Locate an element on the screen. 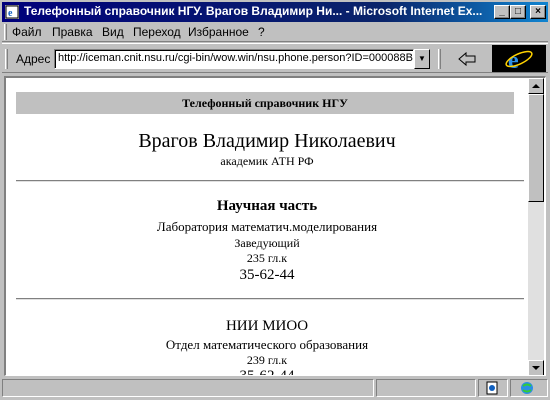 This screenshot has height=400, width=550. vertical-scrollbar is located at coordinates (536, 226).